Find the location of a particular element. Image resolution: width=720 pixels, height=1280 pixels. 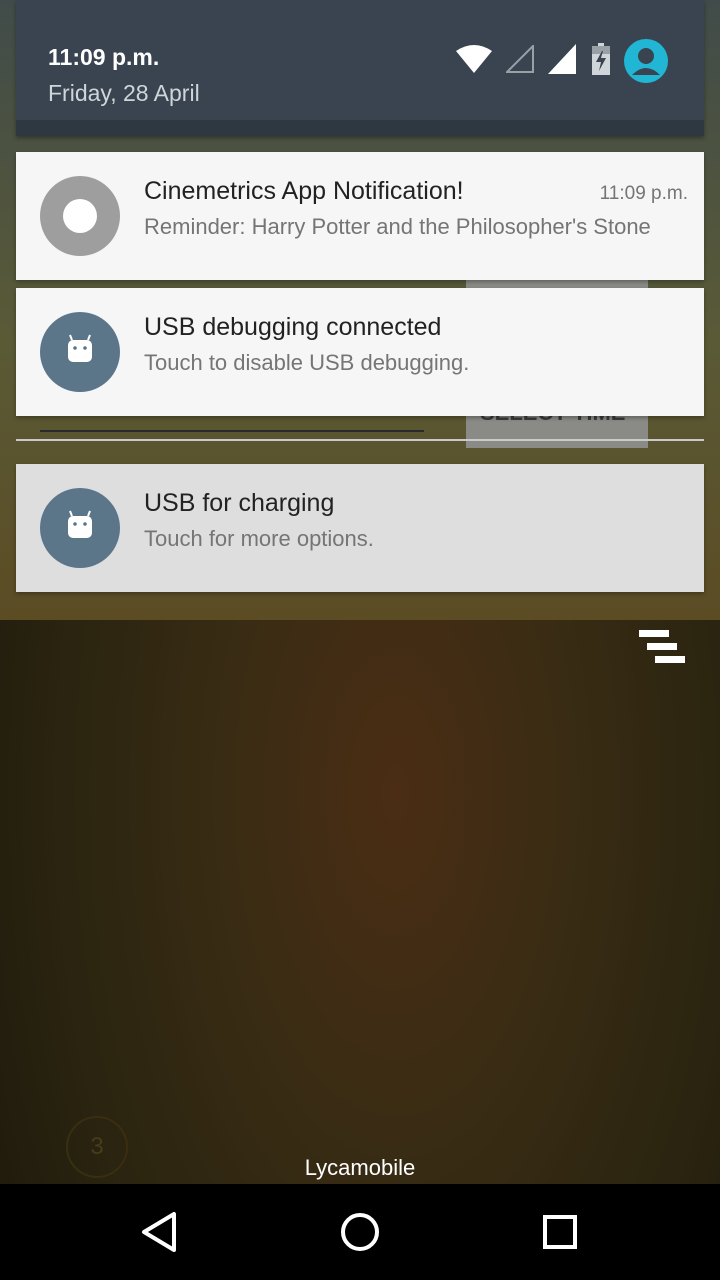

status-icons is located at coordinates (562, 61).